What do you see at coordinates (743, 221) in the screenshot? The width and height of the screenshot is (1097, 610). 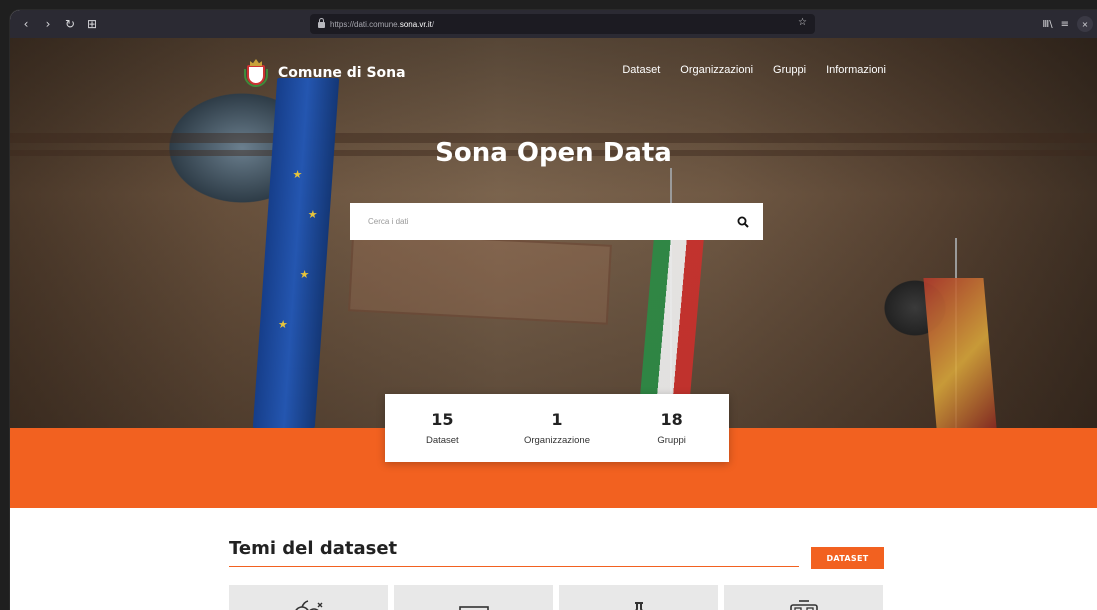 I see `search-icon` at bounding box center [743, 221].